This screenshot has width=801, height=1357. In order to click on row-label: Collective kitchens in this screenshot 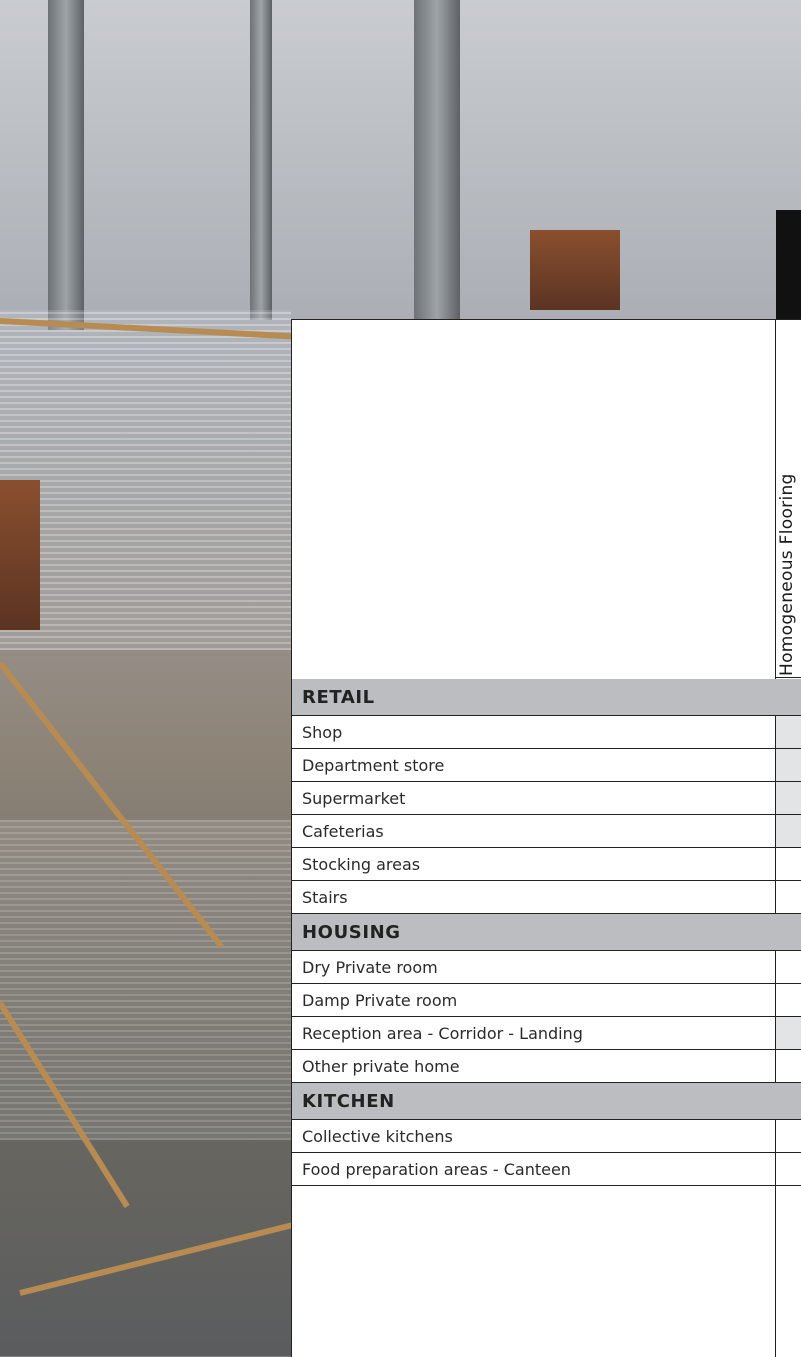, I will do `click(377, 1136)`.